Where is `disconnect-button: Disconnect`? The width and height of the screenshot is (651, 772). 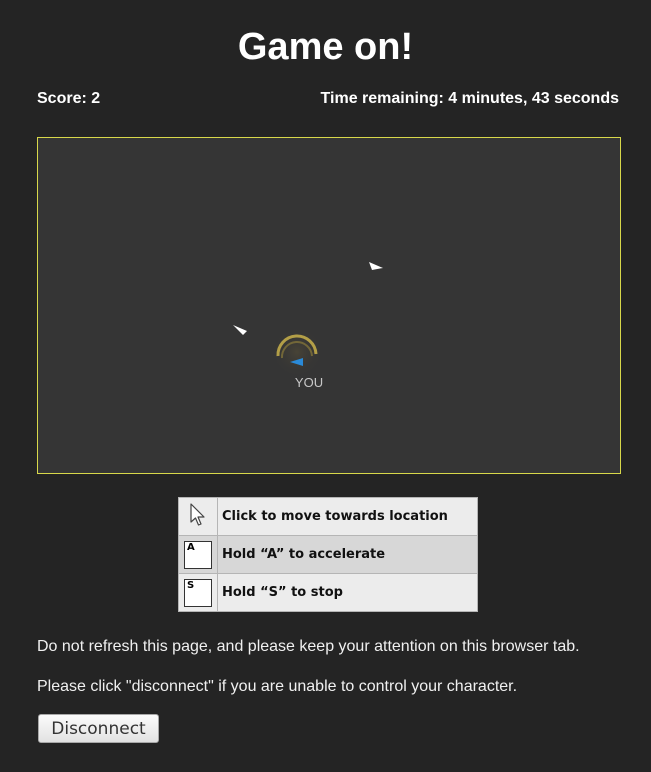 disconnect-button: Disconnect is located at coordinates (98, 728).